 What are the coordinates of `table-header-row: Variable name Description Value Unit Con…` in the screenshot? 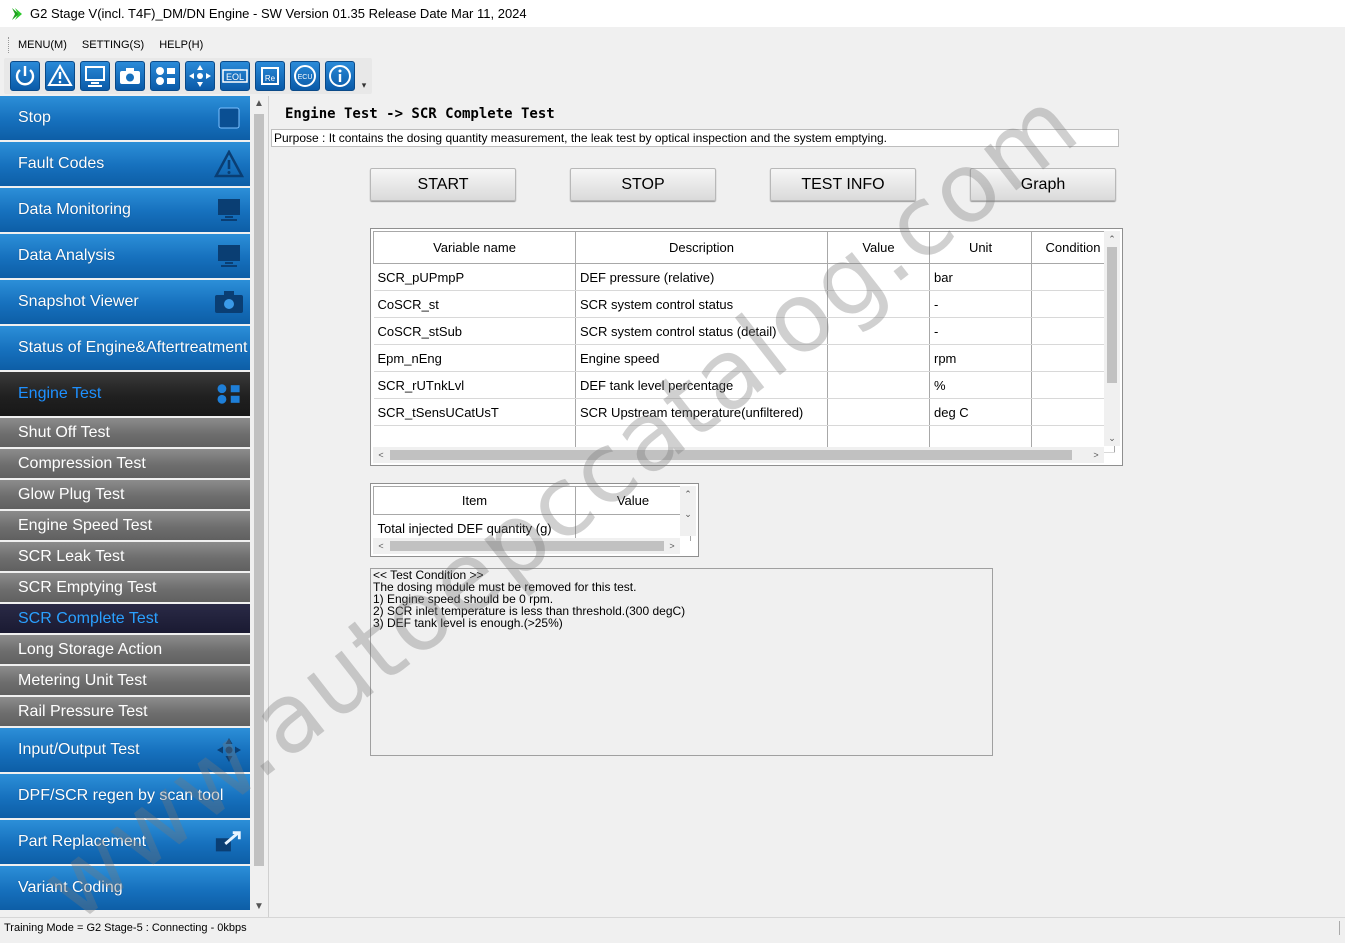 It's located at (744, 247).